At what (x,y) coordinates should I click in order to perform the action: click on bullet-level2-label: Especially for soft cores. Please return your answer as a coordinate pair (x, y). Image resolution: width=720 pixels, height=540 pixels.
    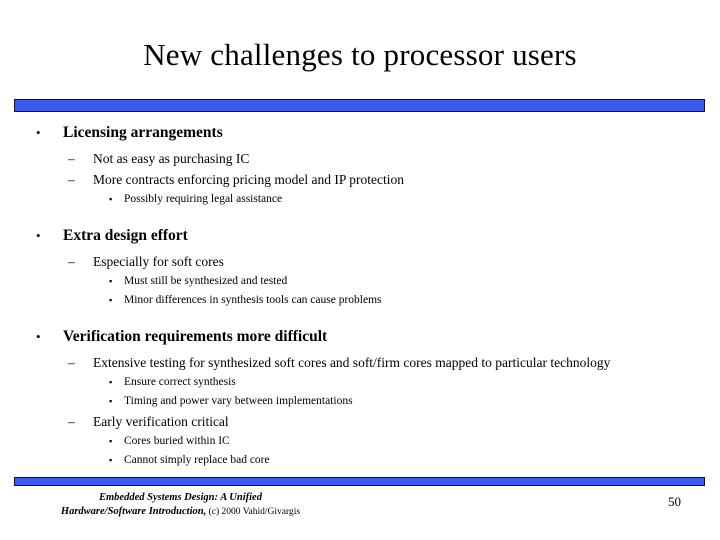
    Looking at the image, I should click on (158, 261).